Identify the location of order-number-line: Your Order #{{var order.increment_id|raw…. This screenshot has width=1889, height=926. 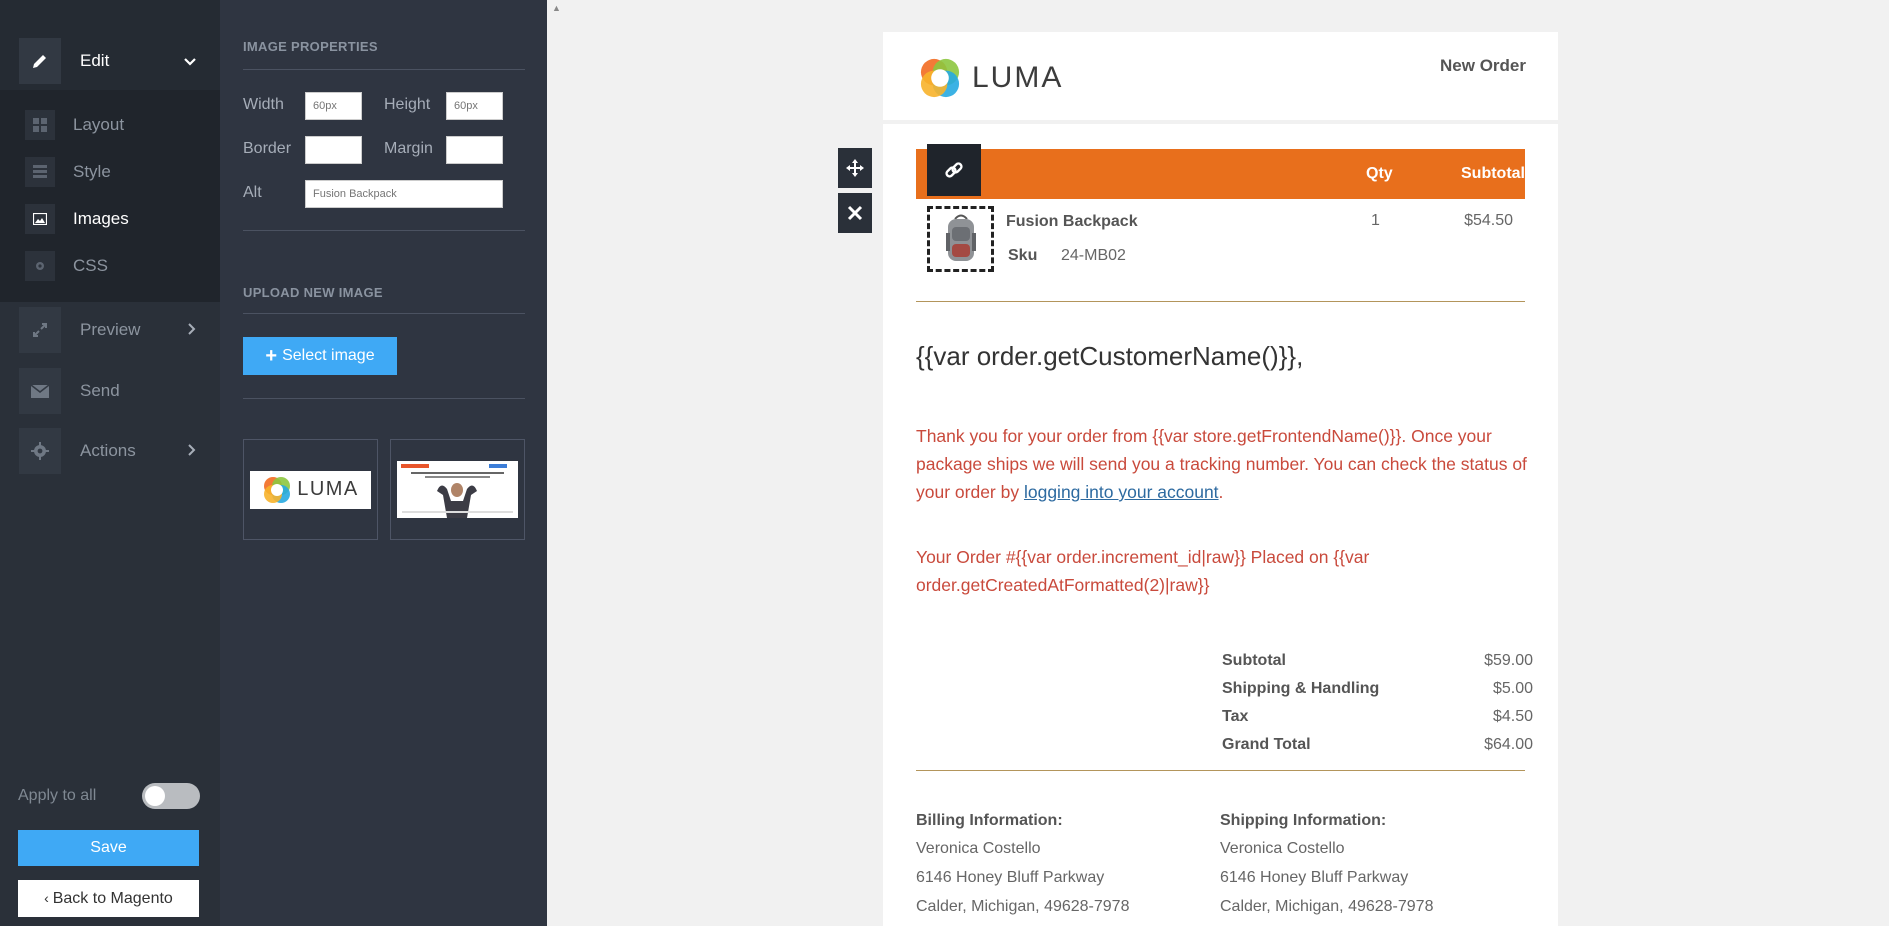
(1216, 571).